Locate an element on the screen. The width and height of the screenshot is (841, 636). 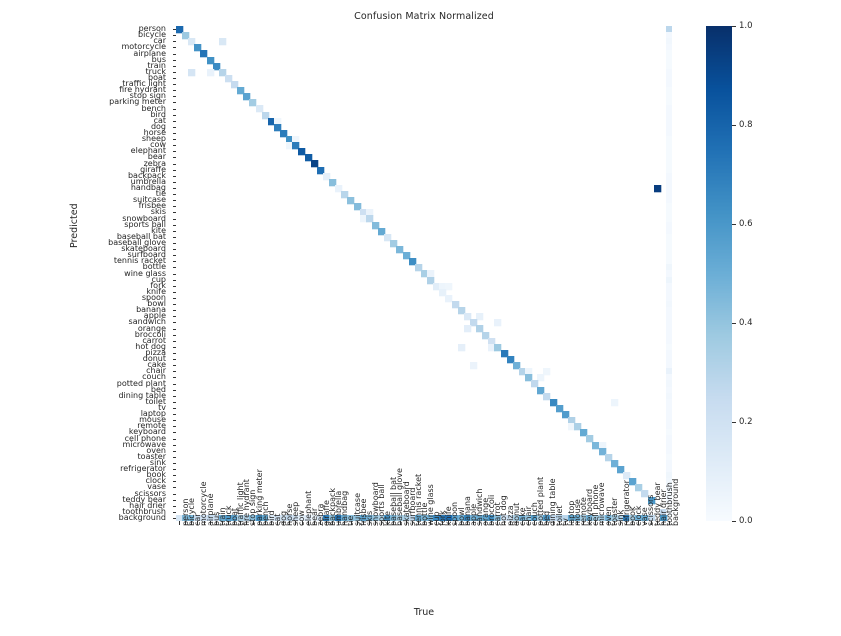
colorbar-tick-label: 0.8 is located at coordinates (746, 124).